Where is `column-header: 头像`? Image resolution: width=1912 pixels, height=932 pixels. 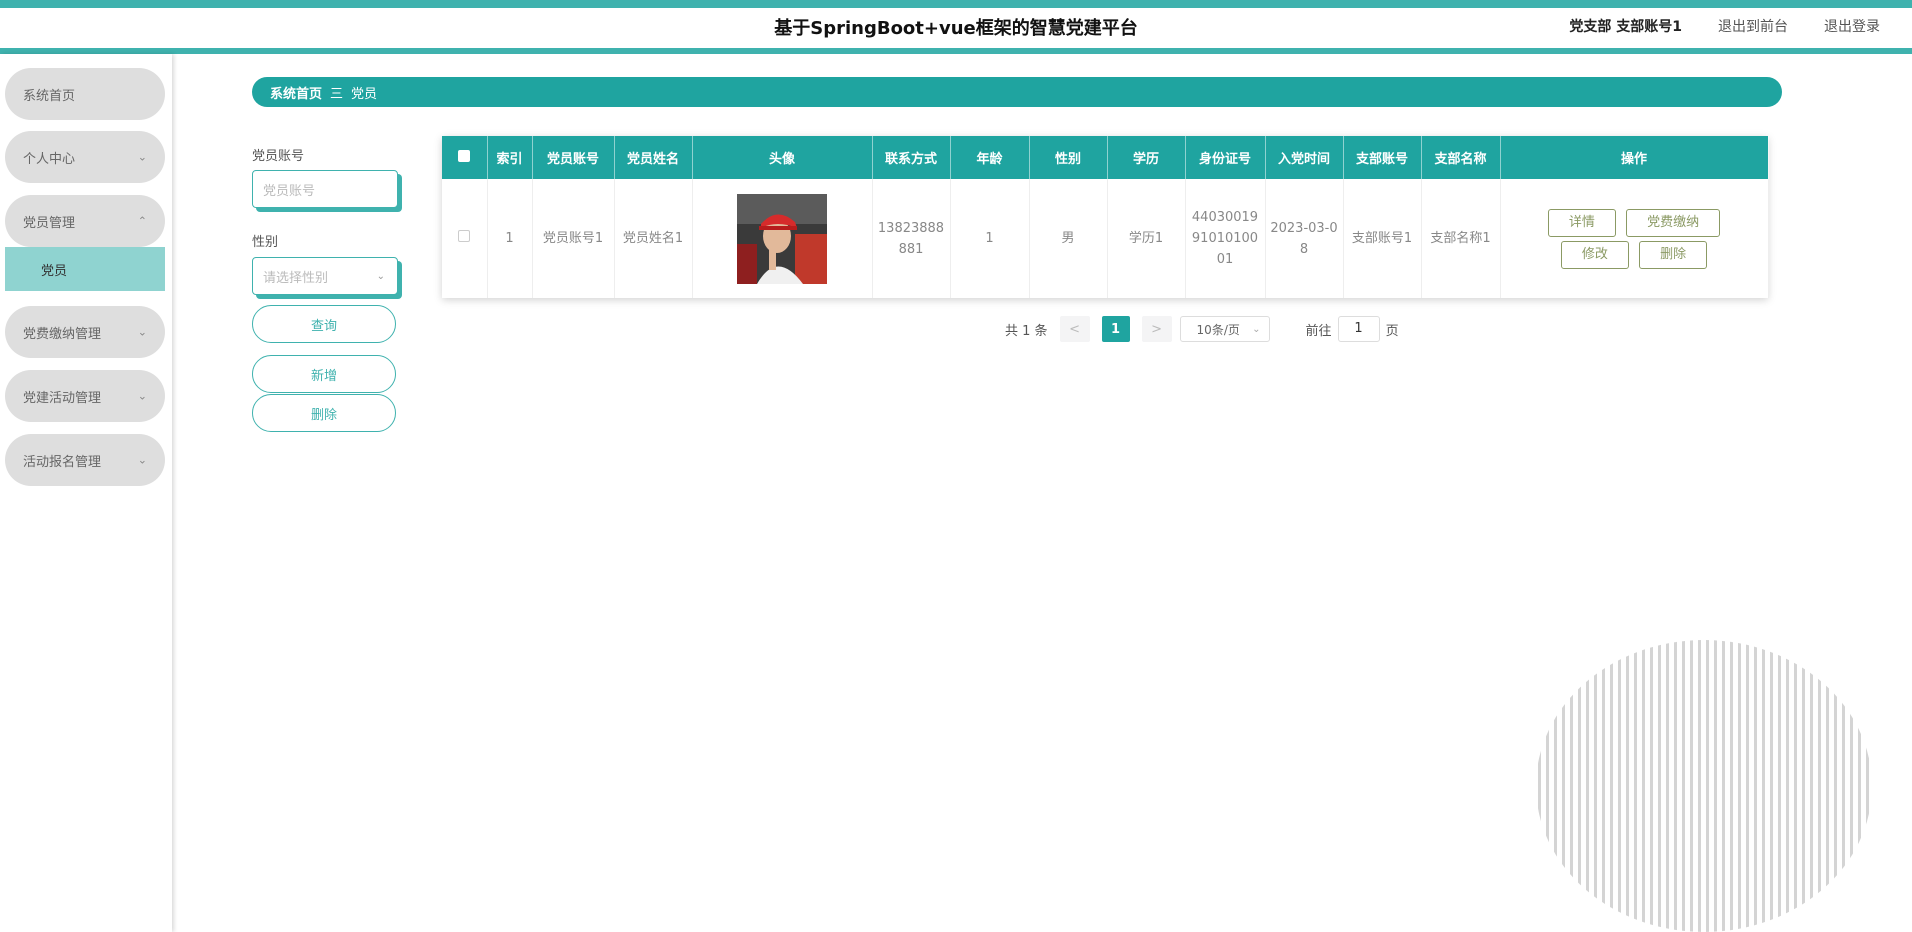 column-header: 头像 is located at coordinates (782, 157).